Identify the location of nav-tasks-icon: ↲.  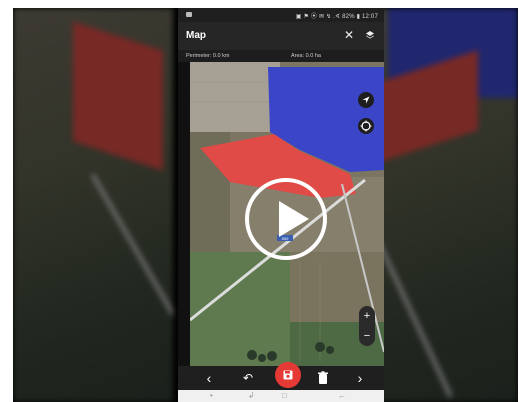
(251, 395).